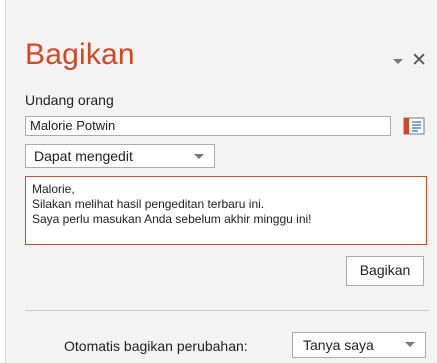 The height and width of the screenshot is (363, 437). Describe the element at coordinates (410, 60) in the screenshot. I see `pane-controls: ✕` at that location.